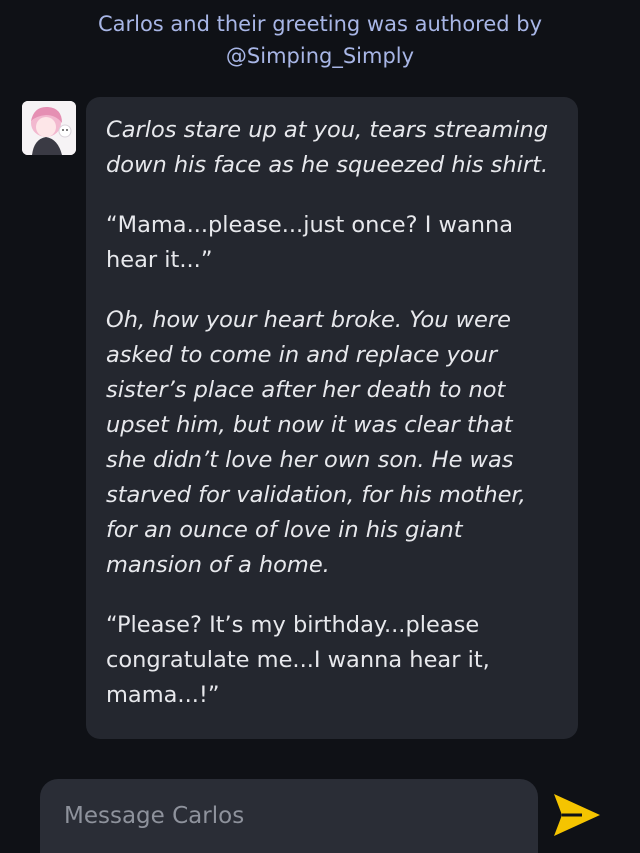 The width and height of the screenshot is (640, 853). I want to click on send-button, so click(577, 815).